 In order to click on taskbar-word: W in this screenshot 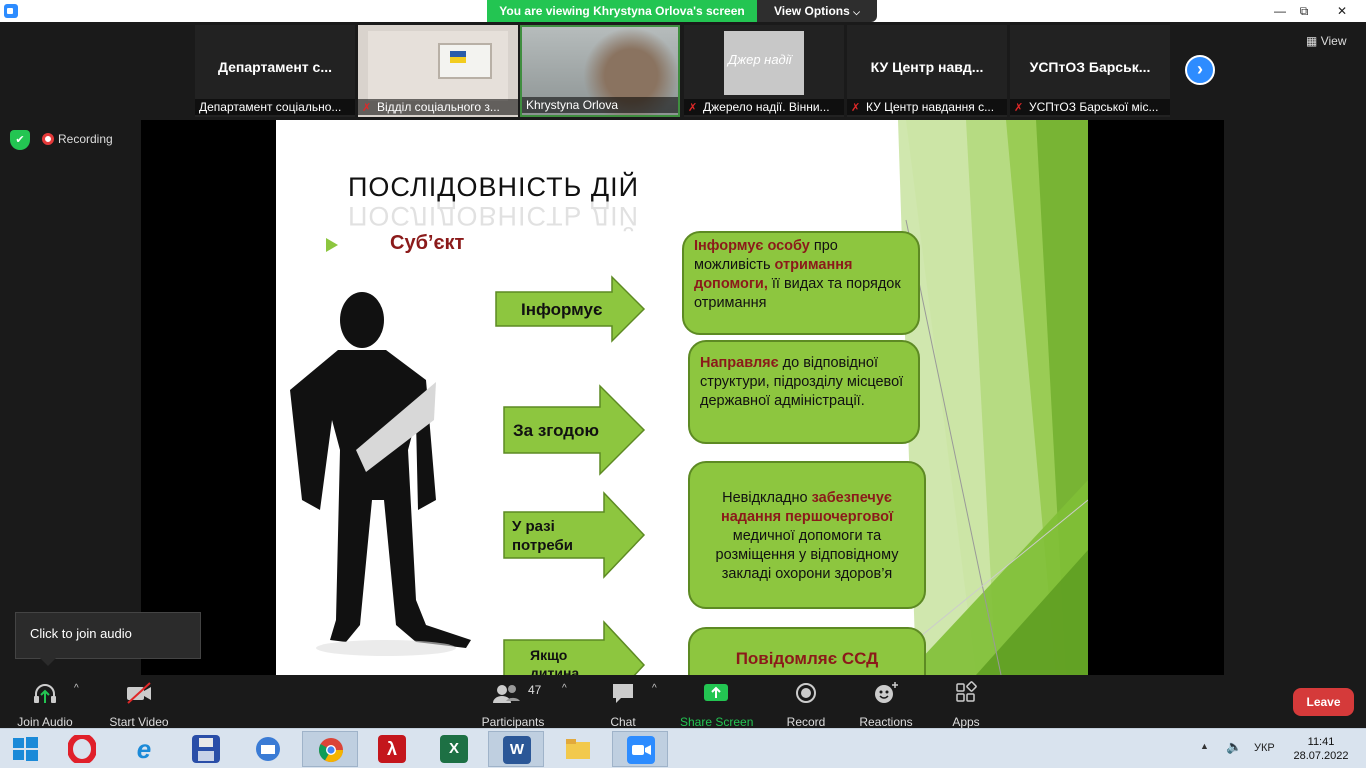, I will do `click(516, 749)`.